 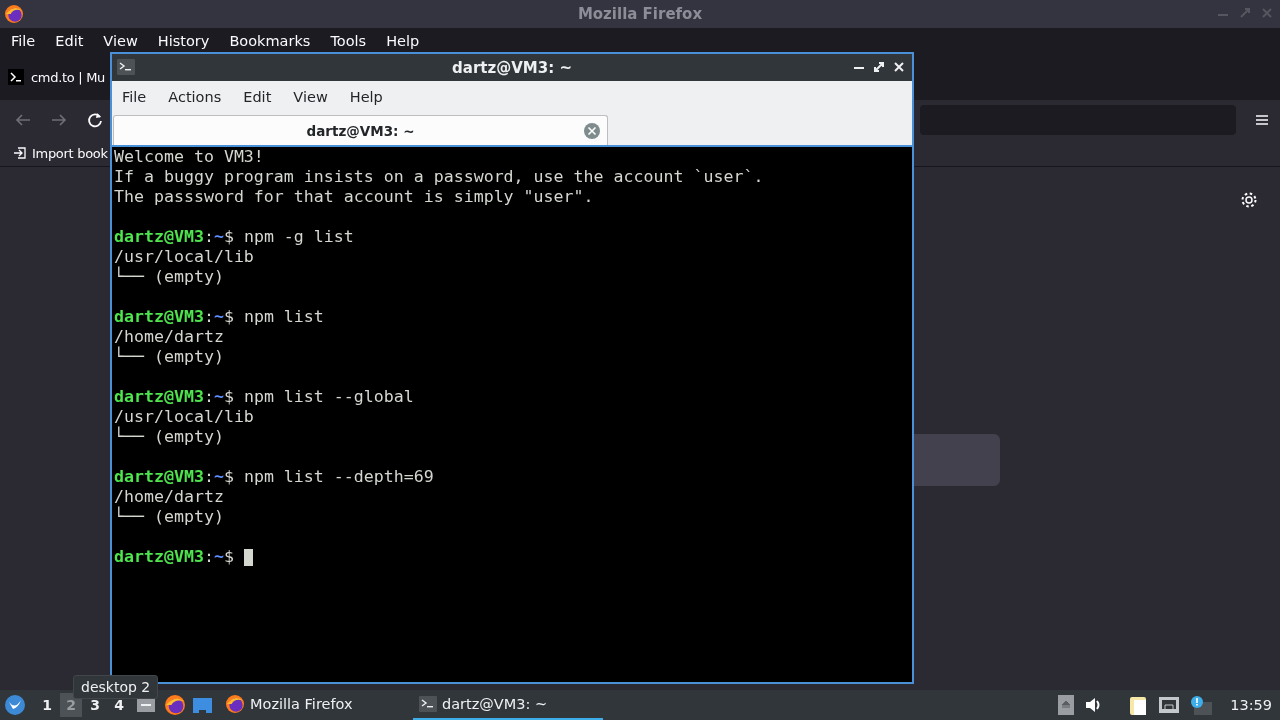 I want to click on network-icon, so click(x=1169, y=705).